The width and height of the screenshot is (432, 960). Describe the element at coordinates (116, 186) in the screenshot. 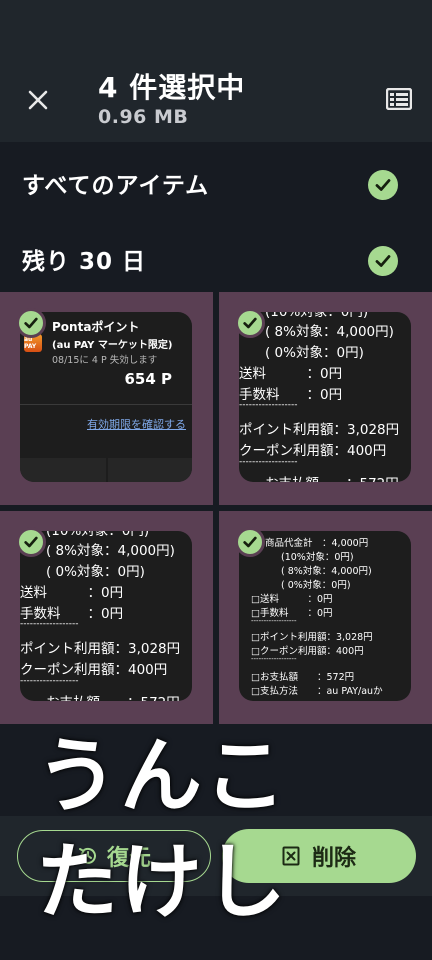

I see `section-label: すべてのアイテム` at that location.